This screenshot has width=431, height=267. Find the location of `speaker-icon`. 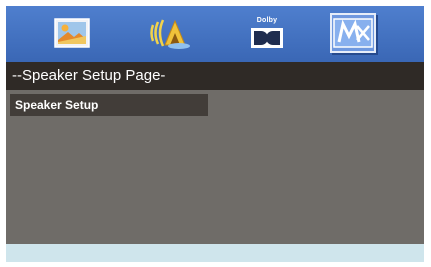

speaker-icon is located at coordinates (170, 34).